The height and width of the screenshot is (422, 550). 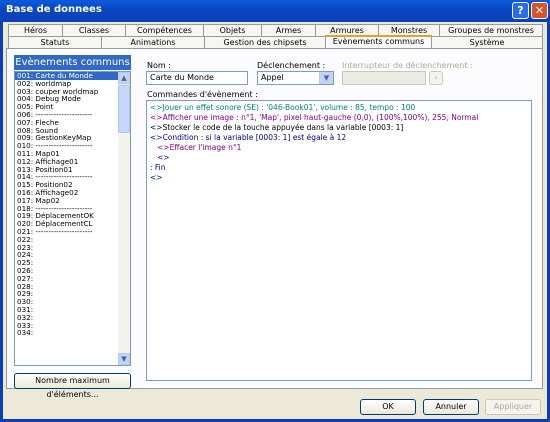 I want to click on tab-gestion-des-chipsets: Gestion des chipsets, so click(x=265, y=42).